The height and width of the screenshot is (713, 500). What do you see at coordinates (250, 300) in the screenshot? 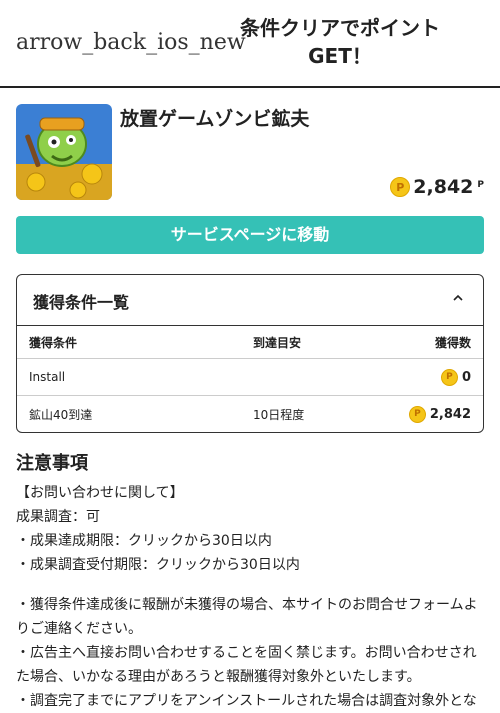
I see `conditions-toggle: 獲得条件一覧` at bounding box center [250, 300].